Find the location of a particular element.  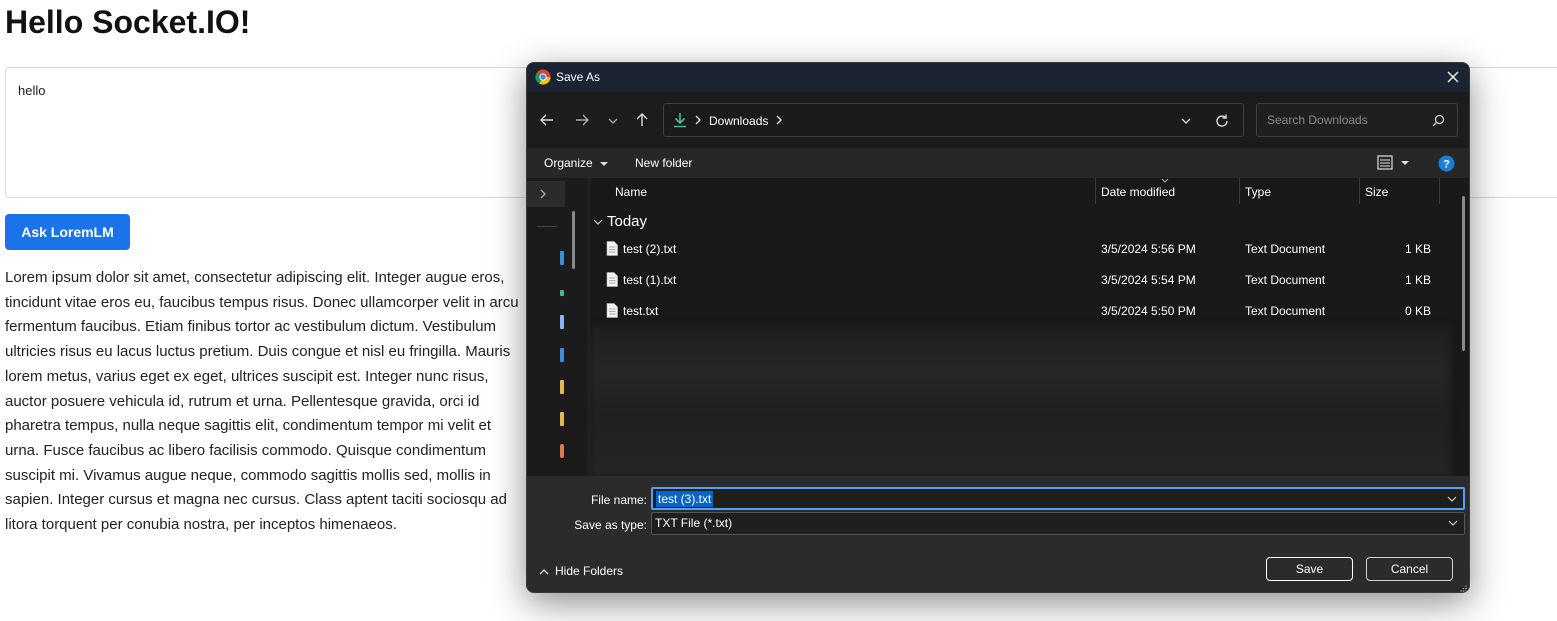

up-arrow-icon is located at coordinates (642, 120).